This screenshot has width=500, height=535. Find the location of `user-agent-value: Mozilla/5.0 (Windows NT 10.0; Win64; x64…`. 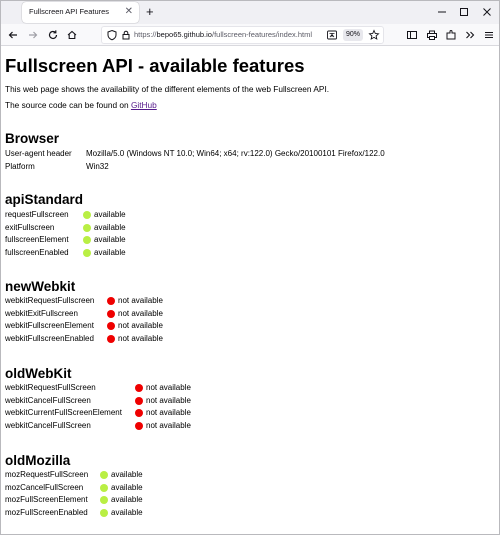

user-agent-value: Mozilla/5.0 (Windows NT 10.0; Win64; x64… is located at coordinates (235, 153).